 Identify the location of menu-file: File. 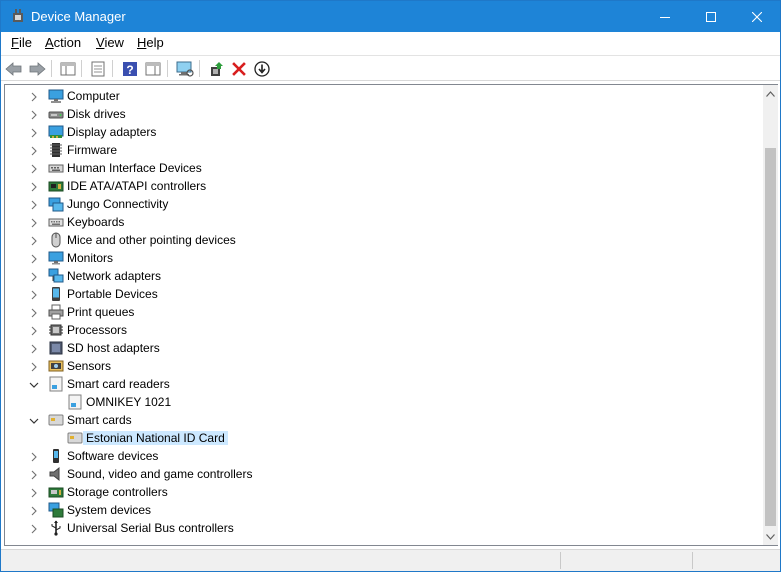
(21, 42).